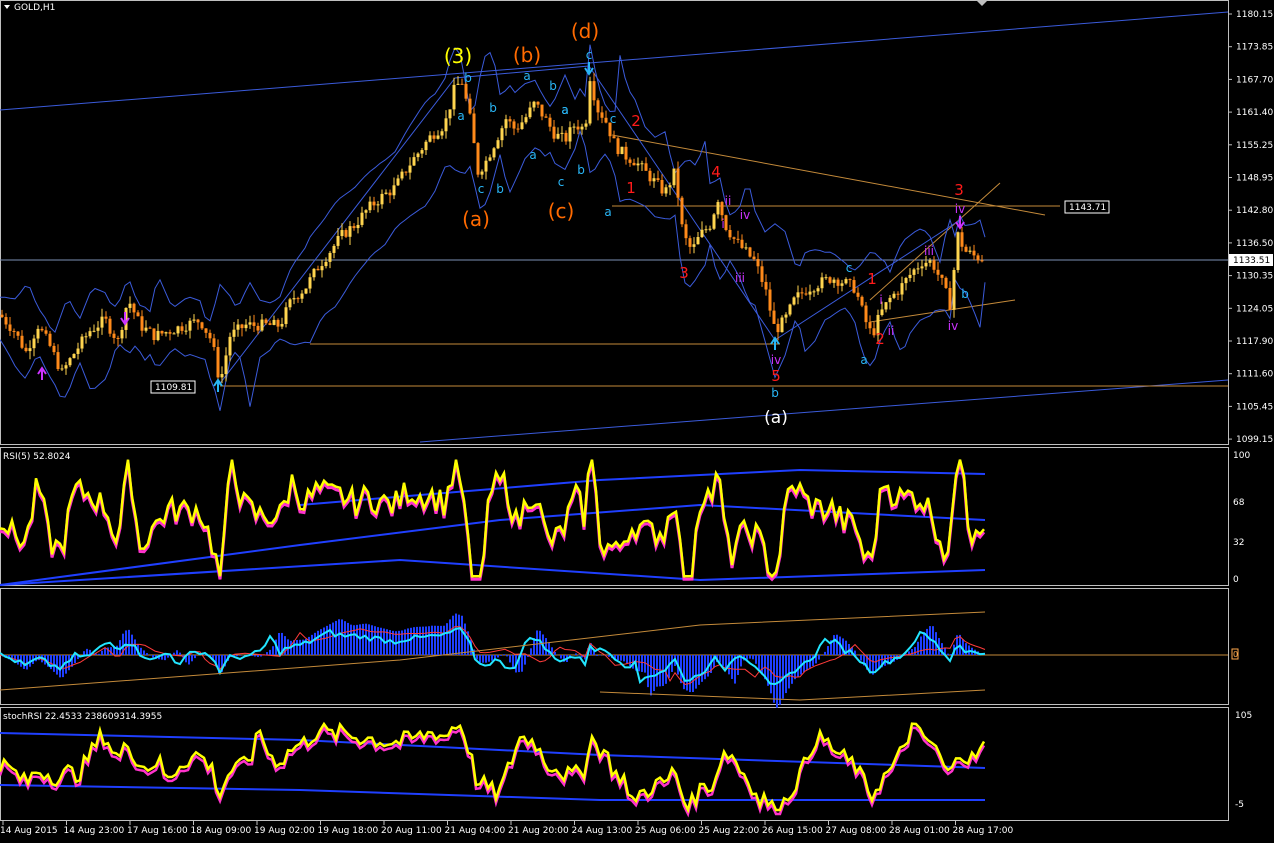 Image resolution: width=1274 pixels, height=843 pixels. What do you see at coordinates (935, 241) in the screenshot?
I see `wedge-upper-line` at bounding box center [935, 241].